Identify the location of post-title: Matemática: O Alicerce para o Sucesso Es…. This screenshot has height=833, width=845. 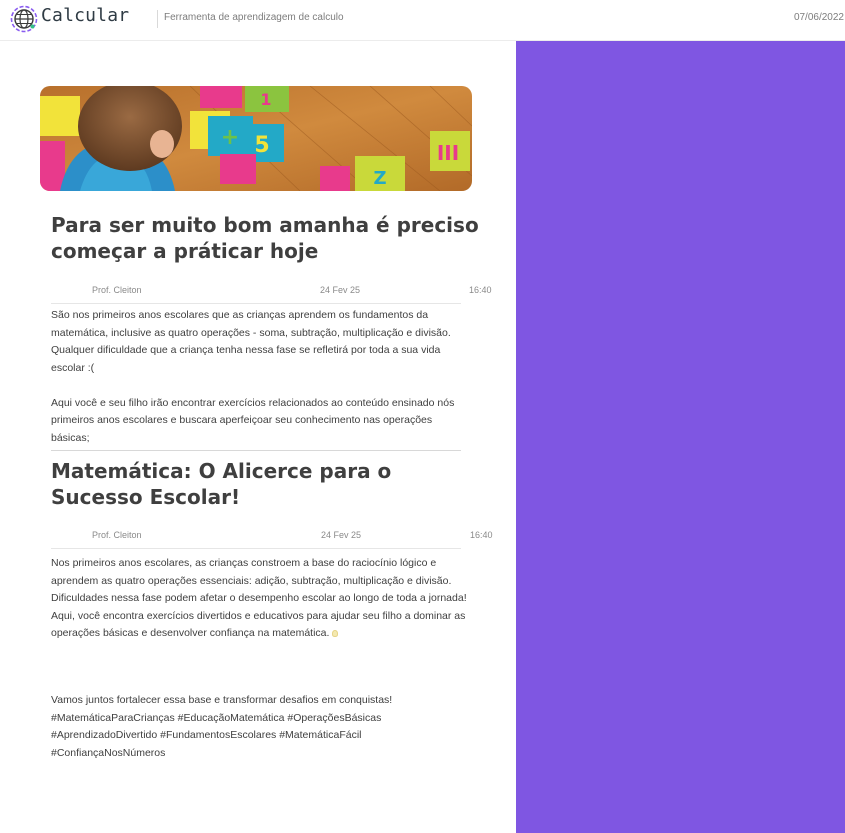
(221, 484).